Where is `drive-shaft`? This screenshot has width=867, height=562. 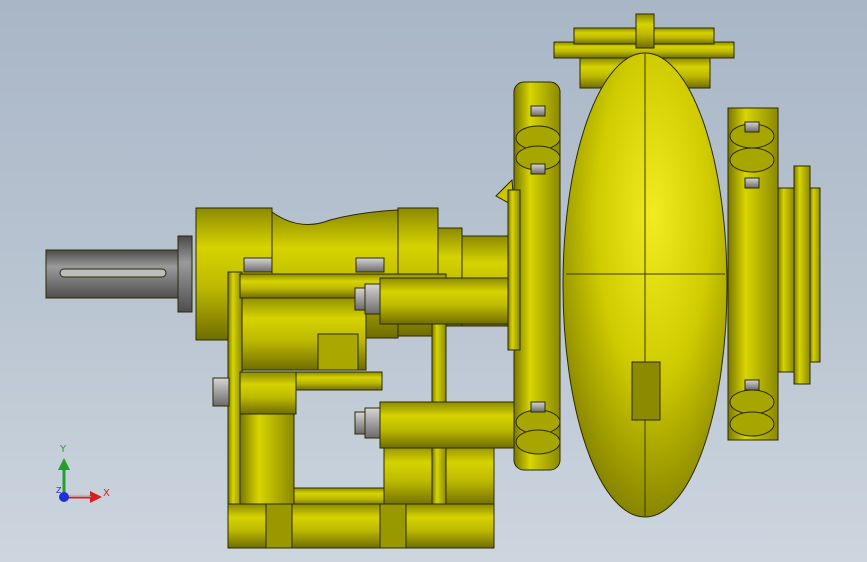
drive-shaft is located at coordinates (119, 274).